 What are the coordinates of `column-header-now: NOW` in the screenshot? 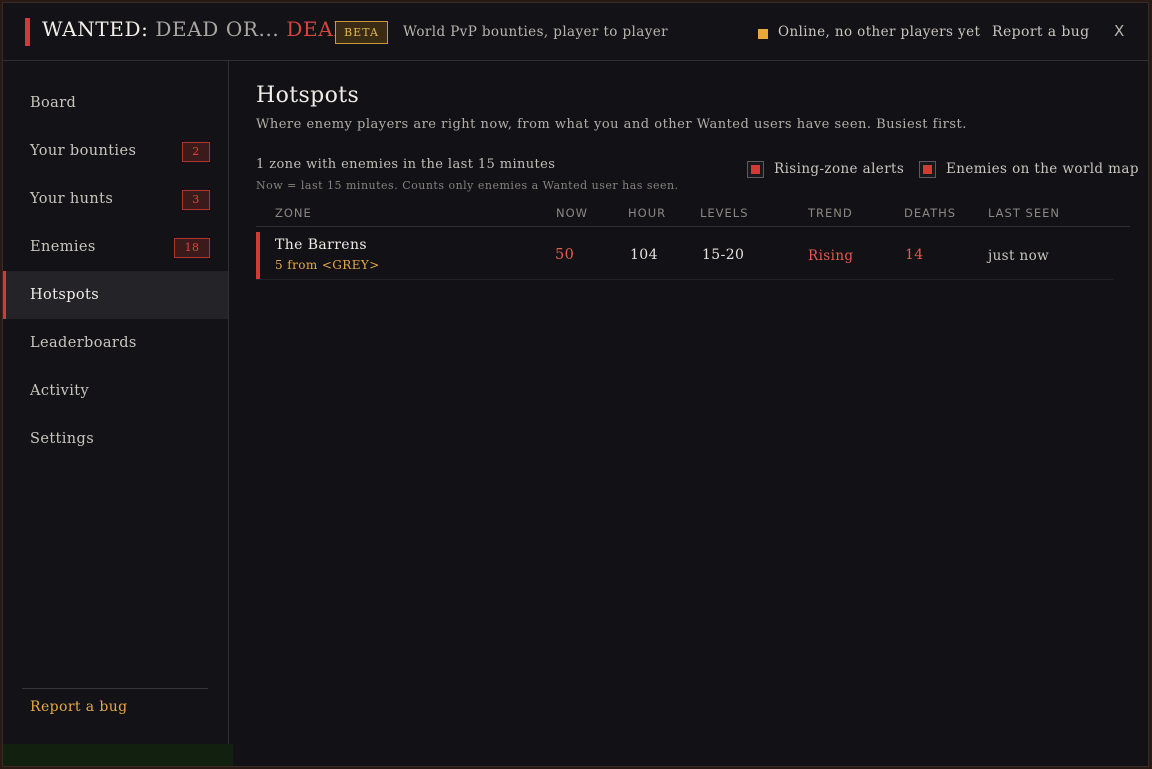 It's located at (572, 213).